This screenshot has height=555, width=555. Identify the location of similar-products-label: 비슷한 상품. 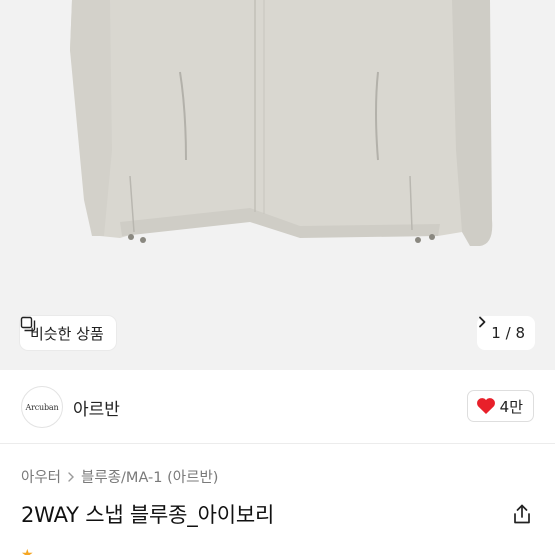
(67, 333).